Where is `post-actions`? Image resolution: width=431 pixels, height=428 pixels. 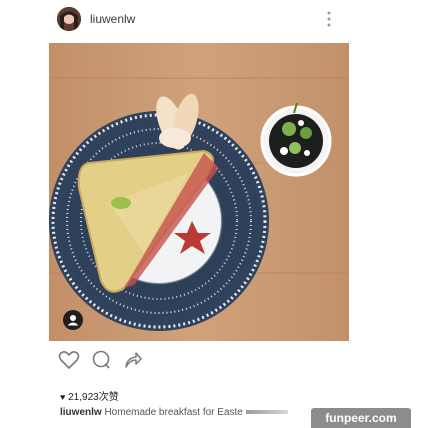 post-actions is located at coordinates (108, 361).